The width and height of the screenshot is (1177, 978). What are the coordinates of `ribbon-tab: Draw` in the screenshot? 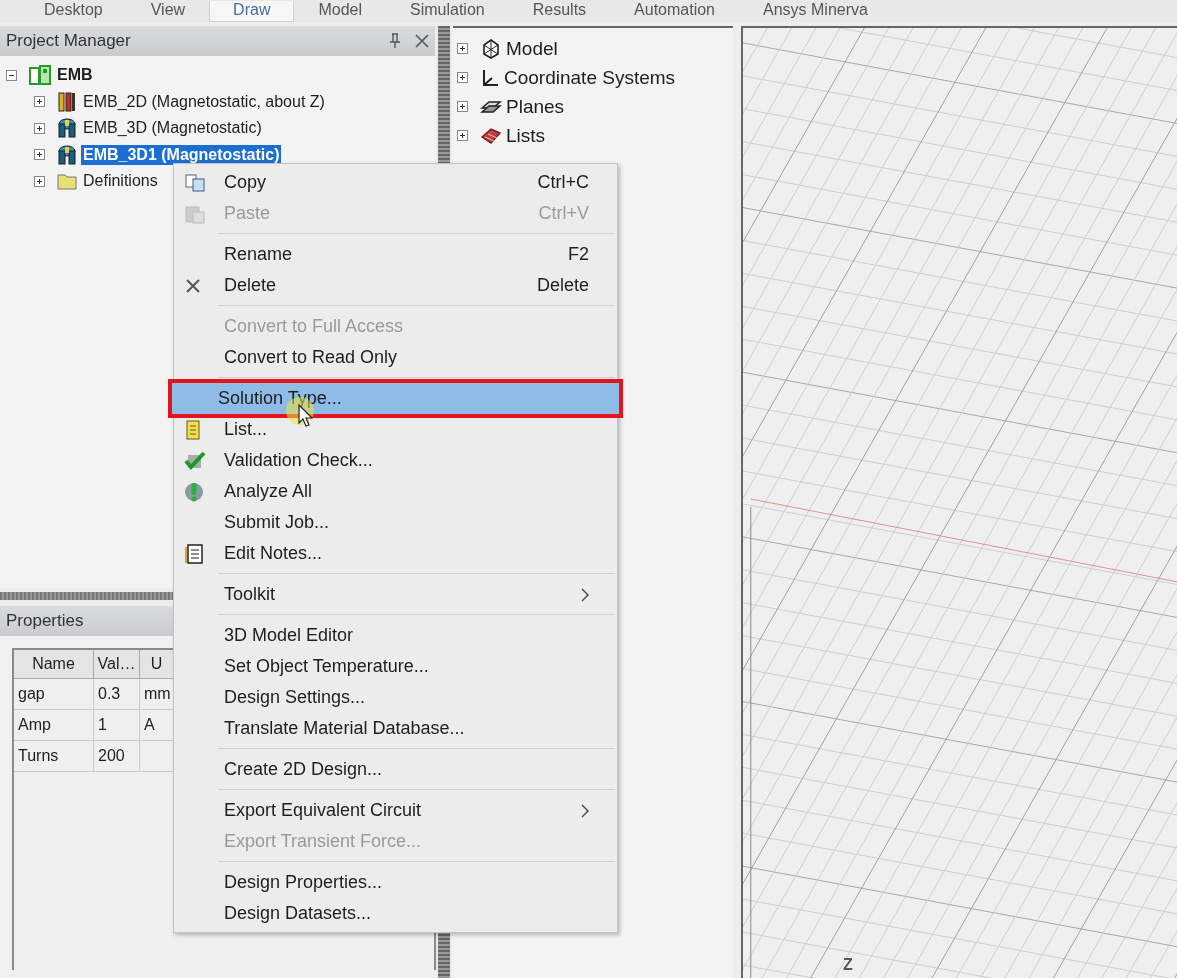 It's located at (252, 11).